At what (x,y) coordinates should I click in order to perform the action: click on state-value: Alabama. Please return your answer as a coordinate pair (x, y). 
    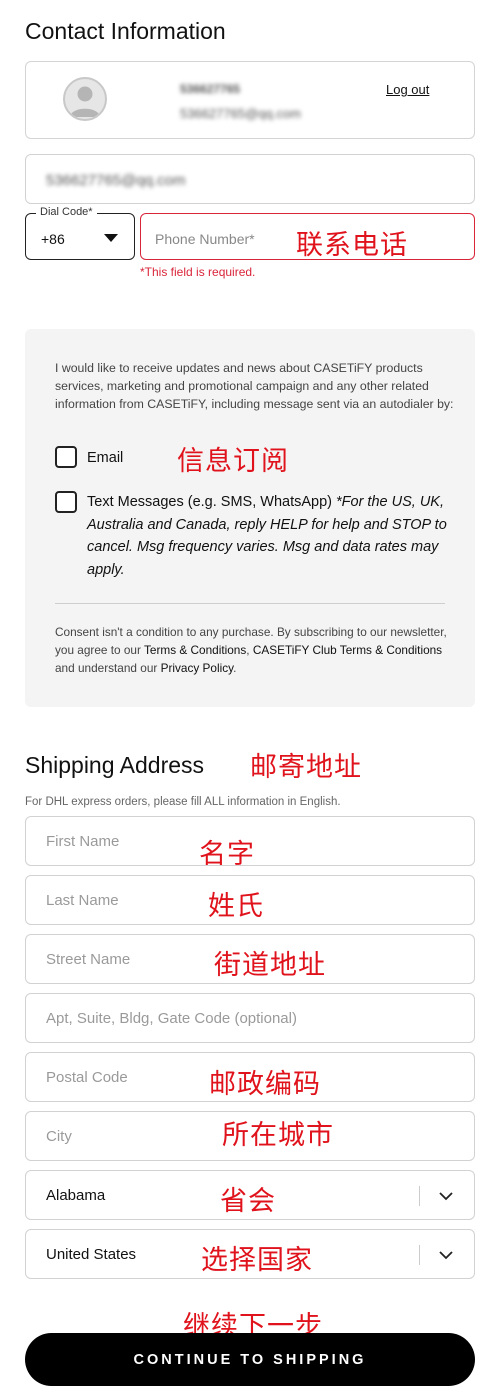
    Looking at the image, I should click on (76, 1195).